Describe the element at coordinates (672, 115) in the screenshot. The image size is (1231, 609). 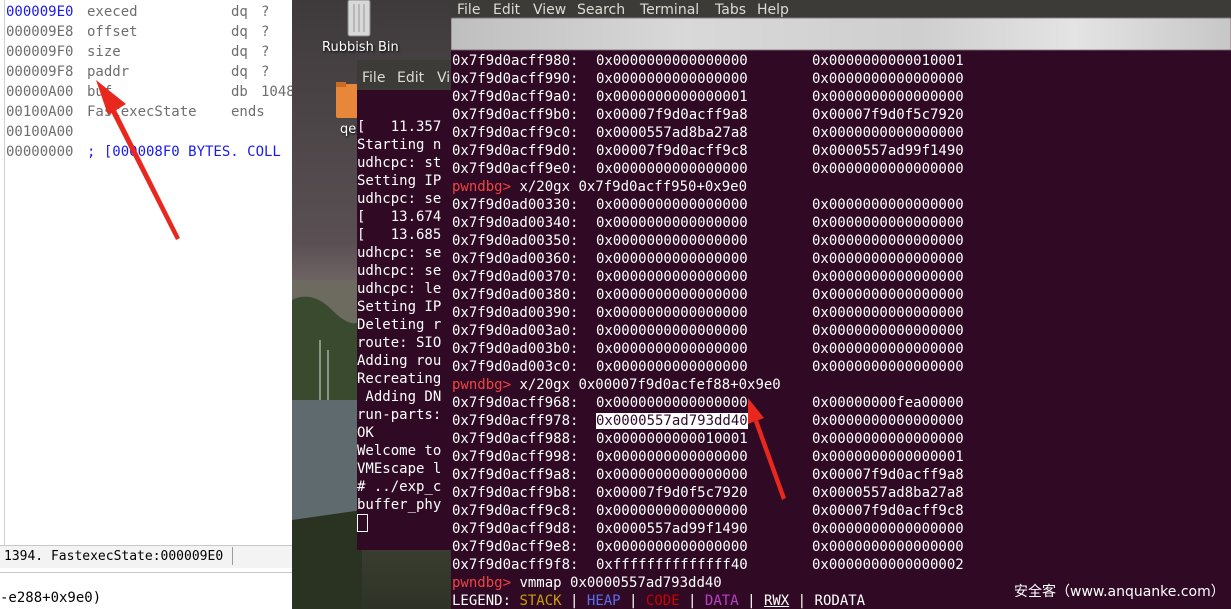
I see `memory-qword-1: 0x00007f9d0acff9a8` at that location.